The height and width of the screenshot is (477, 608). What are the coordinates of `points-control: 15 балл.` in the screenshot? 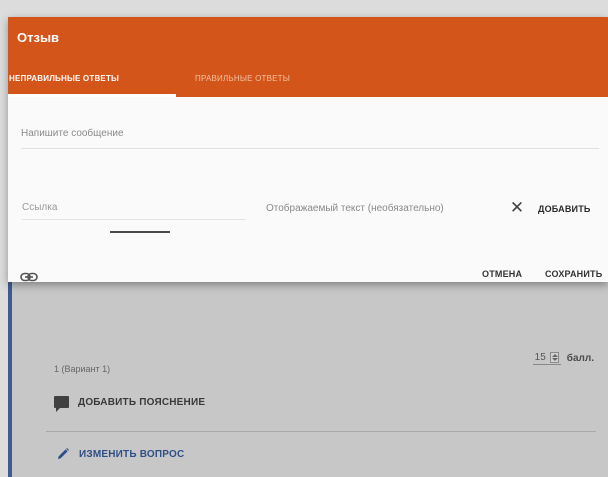 It's located at (563, 358).